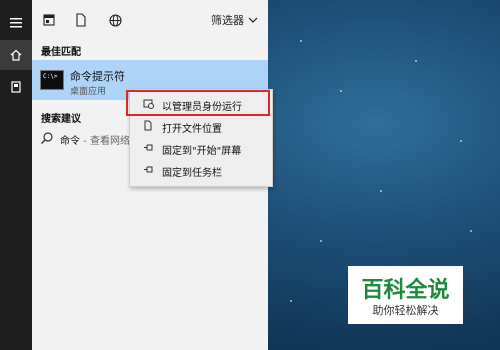 Image resolution: width=500 pixels, height=350 pixels. Describe the element at coordinates (192, 129) in the screenshot. I see `menu-item-label: 打开文件位置` at that location.